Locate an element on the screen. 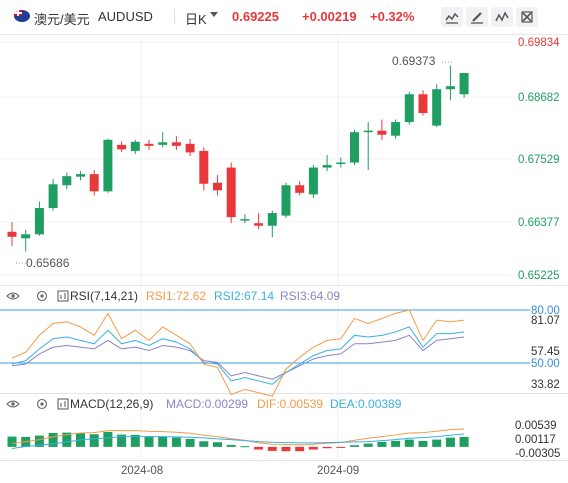  chart-type-button is located at coordinates (452, 17).